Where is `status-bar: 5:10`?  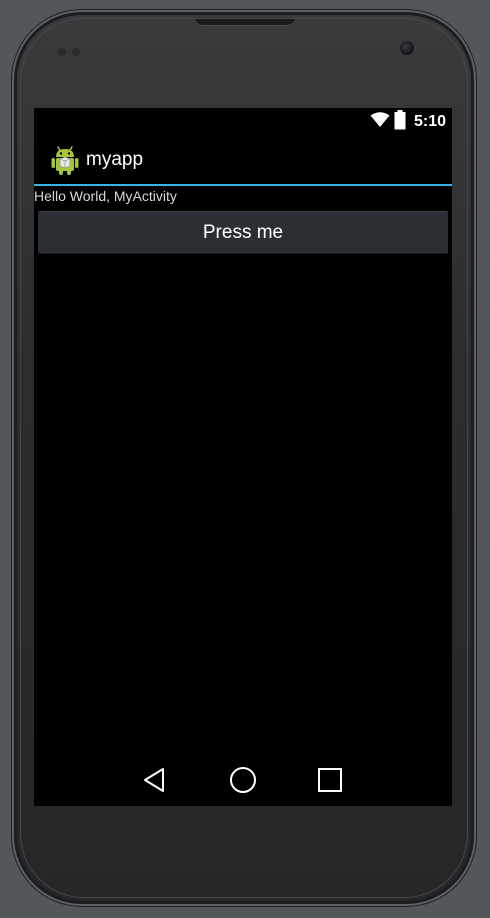
status-bar: 5:10 is located at coordinates (243, 122).